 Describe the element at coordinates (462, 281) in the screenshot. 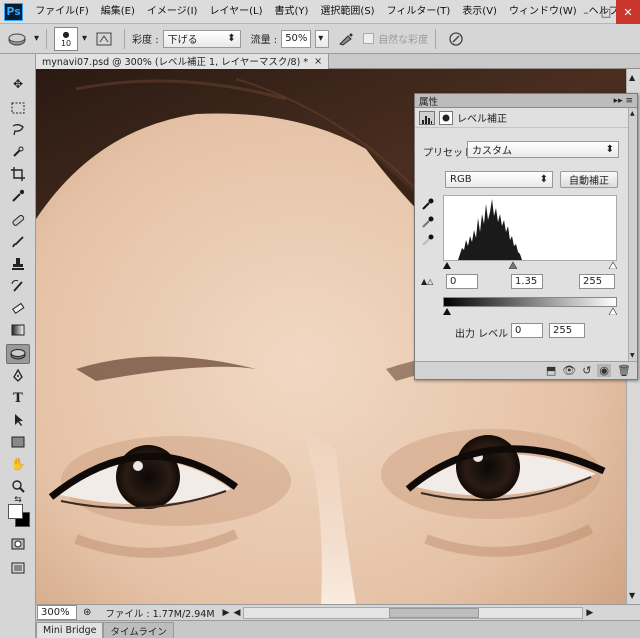

I see `input-black-field: 0` at that location.